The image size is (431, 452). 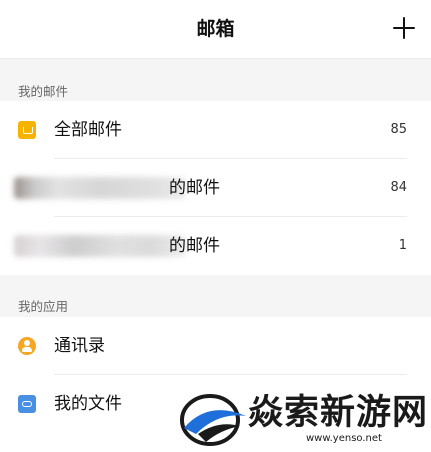 What do you see at coordinates (88, 404) in the screenshot?
I see `app-row-label: 我的文件` at bounding box center [88, 404].